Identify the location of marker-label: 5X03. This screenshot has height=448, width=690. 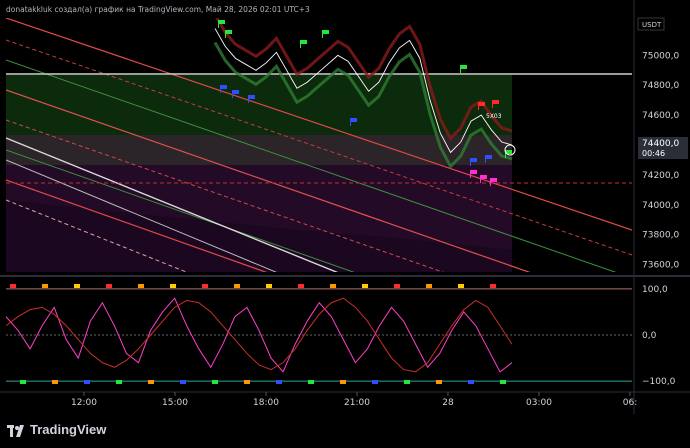
(494, 116).